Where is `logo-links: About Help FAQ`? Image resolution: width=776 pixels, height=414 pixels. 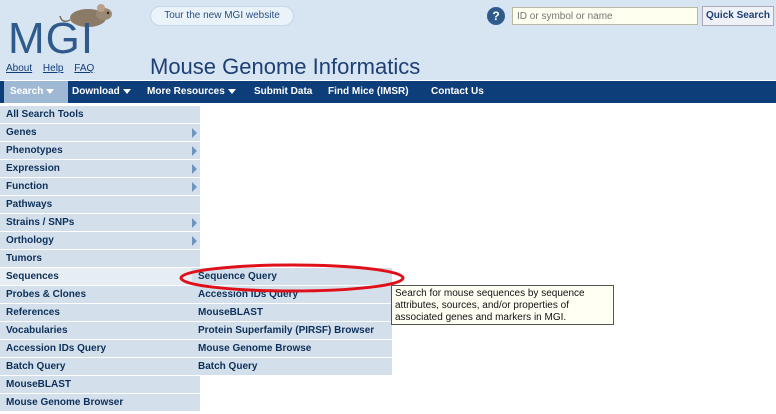 logo-links: About Help FAQ is located at coordinates (54, 68).